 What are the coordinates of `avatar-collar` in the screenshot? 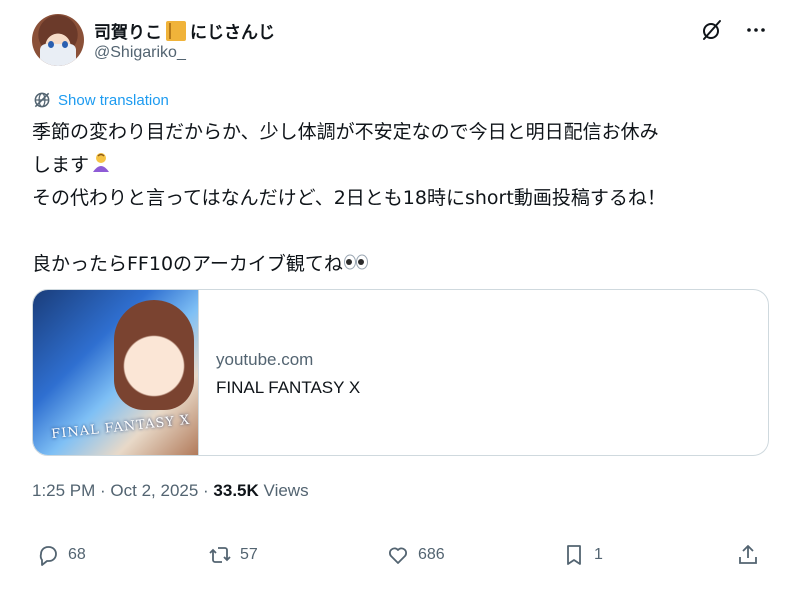 It's located at (58, 55).